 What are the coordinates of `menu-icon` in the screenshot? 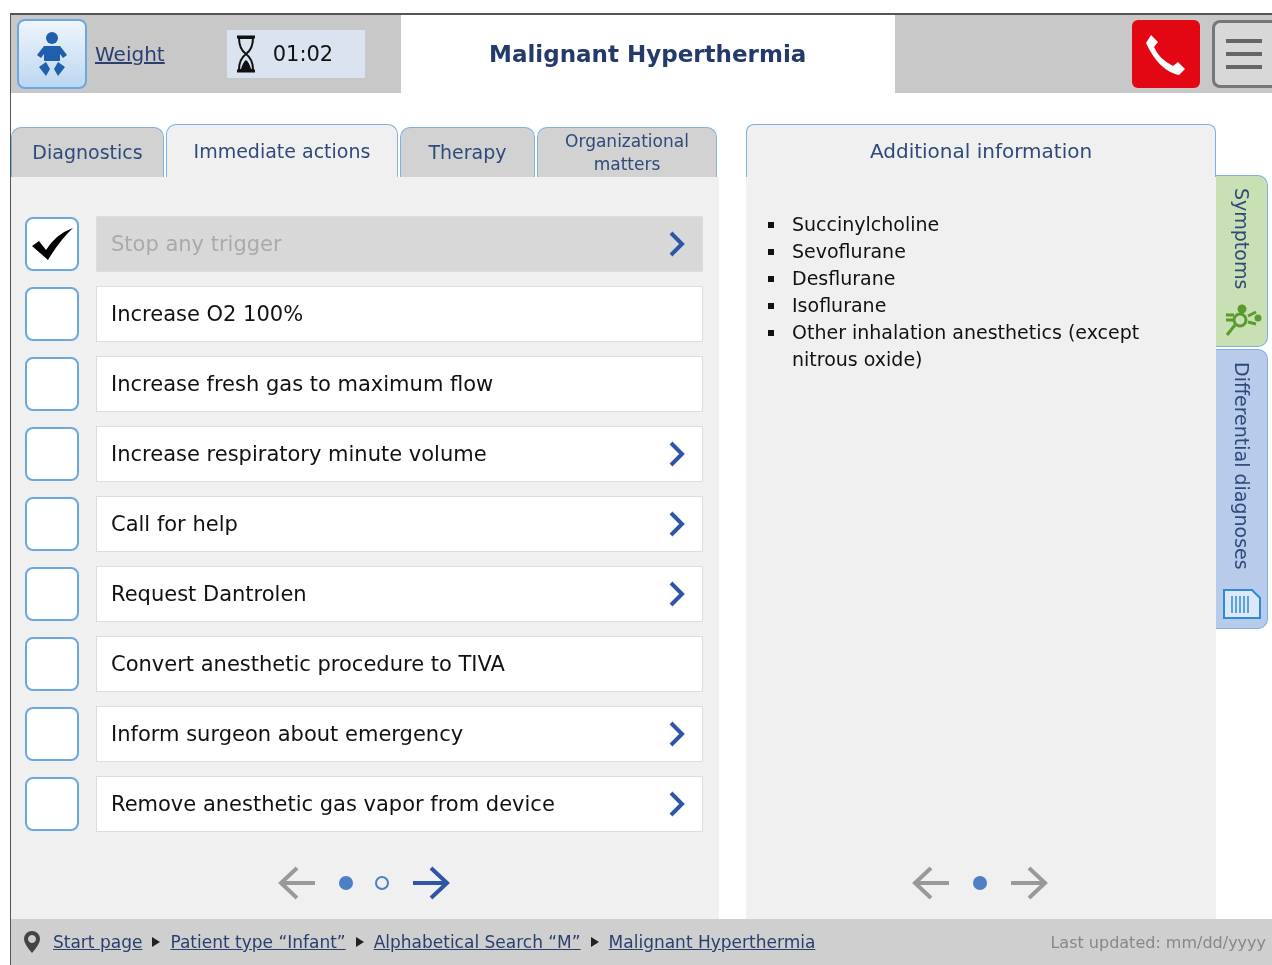 It's located at (1243, 54).